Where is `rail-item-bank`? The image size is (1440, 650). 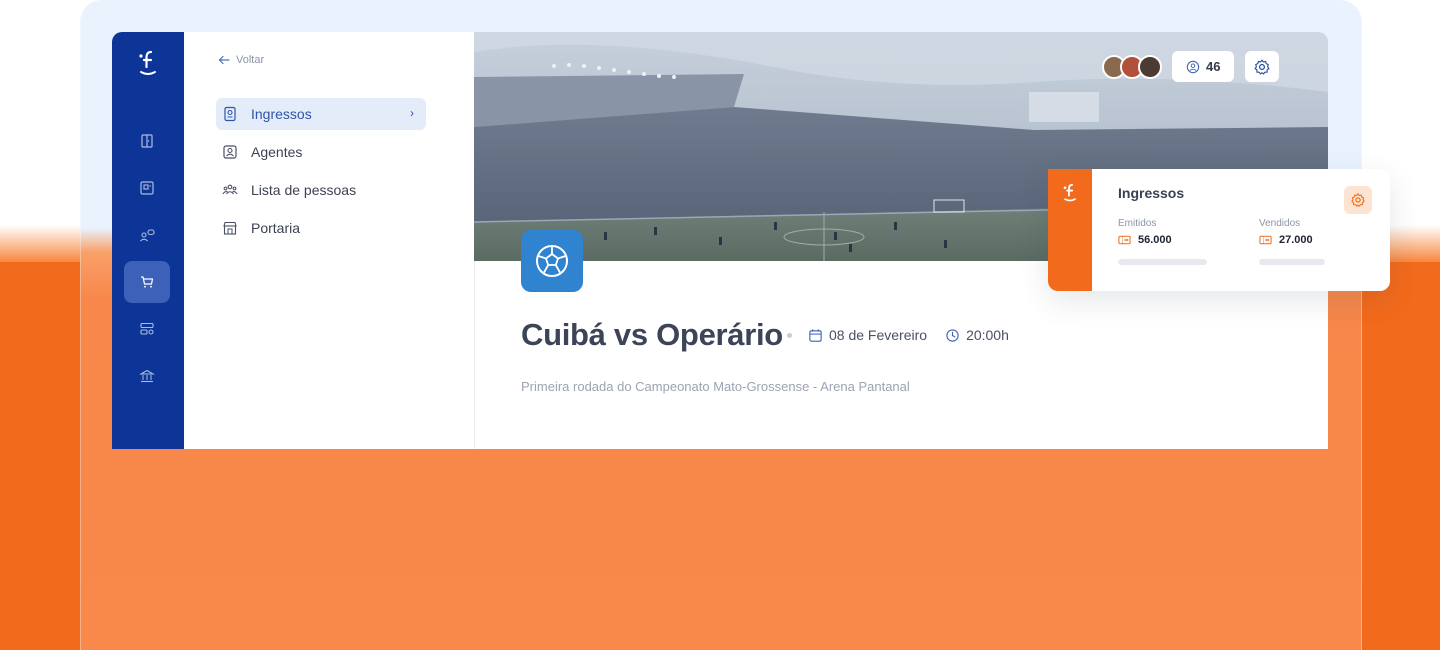
rail-item-bank is located at coordinates (147, 376).